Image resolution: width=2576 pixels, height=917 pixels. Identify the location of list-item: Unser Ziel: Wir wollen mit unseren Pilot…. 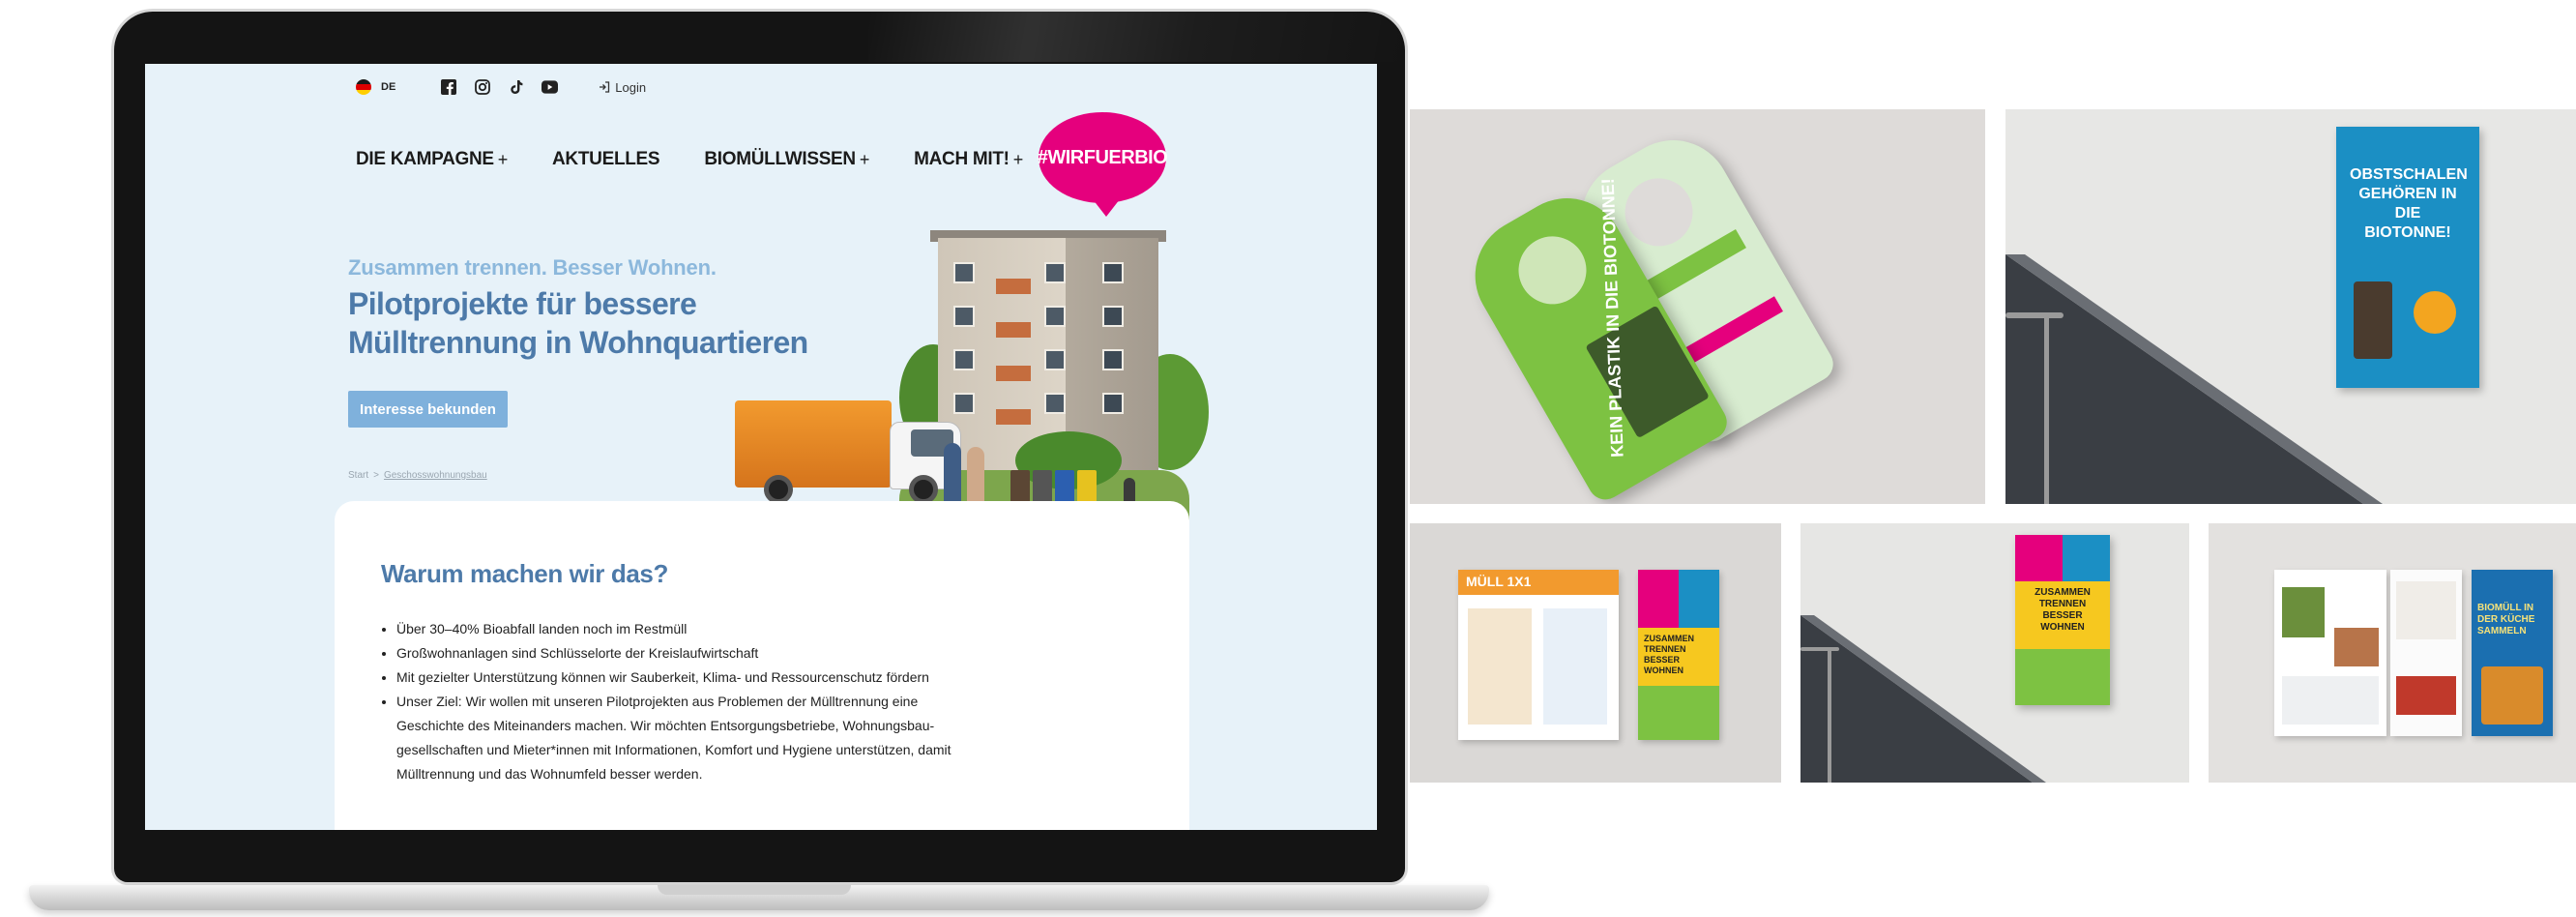
(686, 738).